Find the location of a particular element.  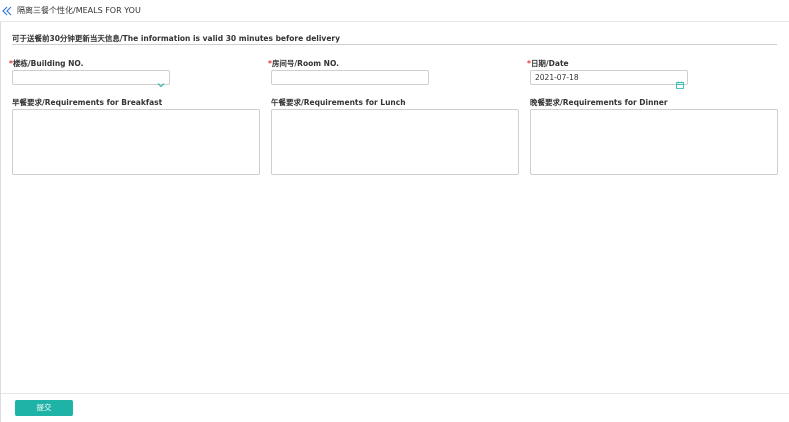

room-input is located at coordinates (350, 77).